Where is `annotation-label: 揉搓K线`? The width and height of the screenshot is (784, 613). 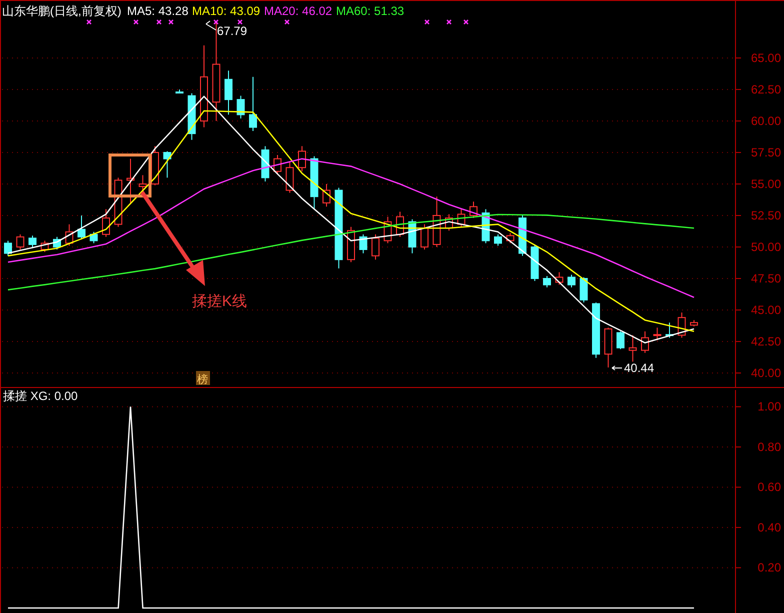 annotation-label: 揉搓K线 is located at coordinates (220, 301).